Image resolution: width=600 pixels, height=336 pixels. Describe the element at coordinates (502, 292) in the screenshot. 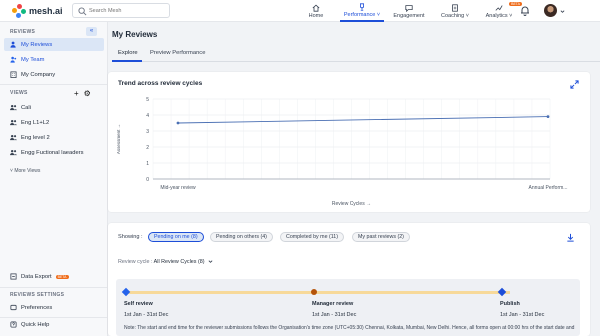

I see `timeline-dot-publish` at that location.